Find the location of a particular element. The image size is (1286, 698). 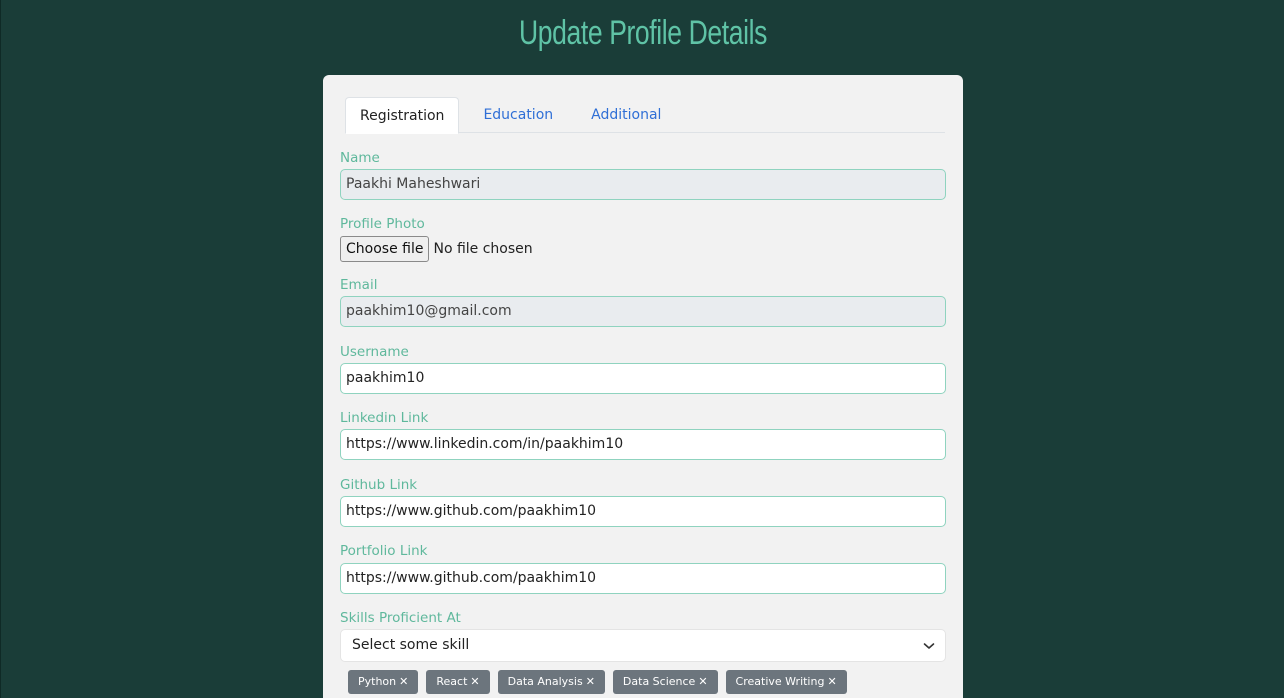

profile-photo-label: Profile Photo is located at coordinates (382, 224).